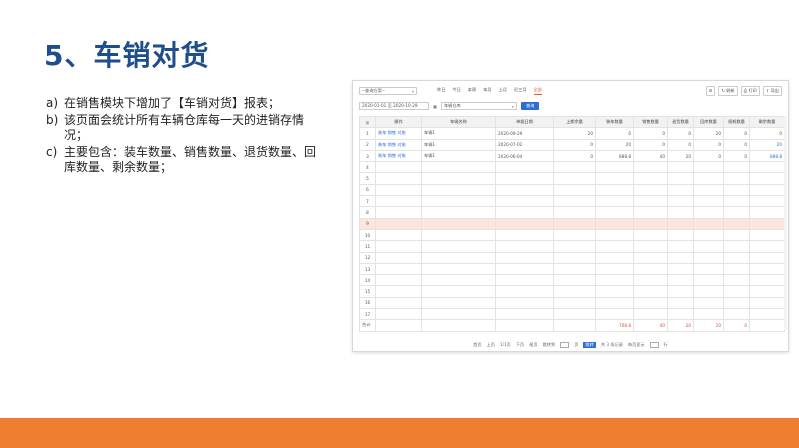 The image size is (799, 448). What do you see at coordinates (487, 91) in the screenshot?
I see `tab-range: 本月` at bounding box center [487, 91].